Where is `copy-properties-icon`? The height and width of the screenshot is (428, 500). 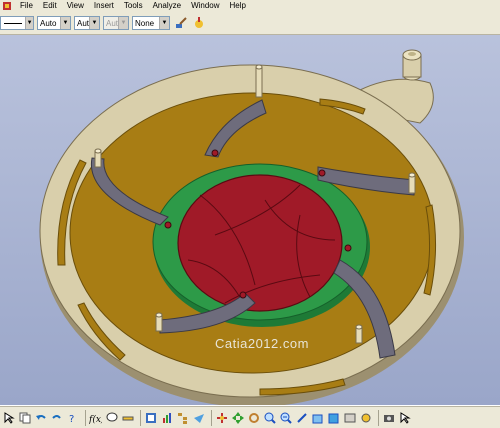
copy-properties-icon is located at coordinates (199, 23).